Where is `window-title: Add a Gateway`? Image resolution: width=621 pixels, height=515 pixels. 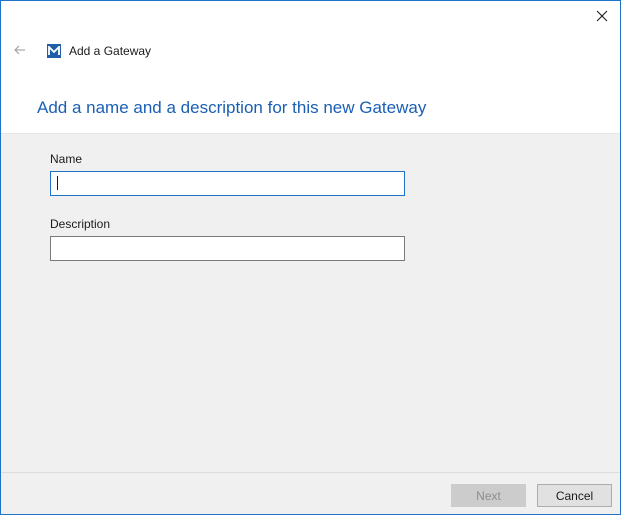
window-title: Add a Gateway is located at coordinates (110, 51).